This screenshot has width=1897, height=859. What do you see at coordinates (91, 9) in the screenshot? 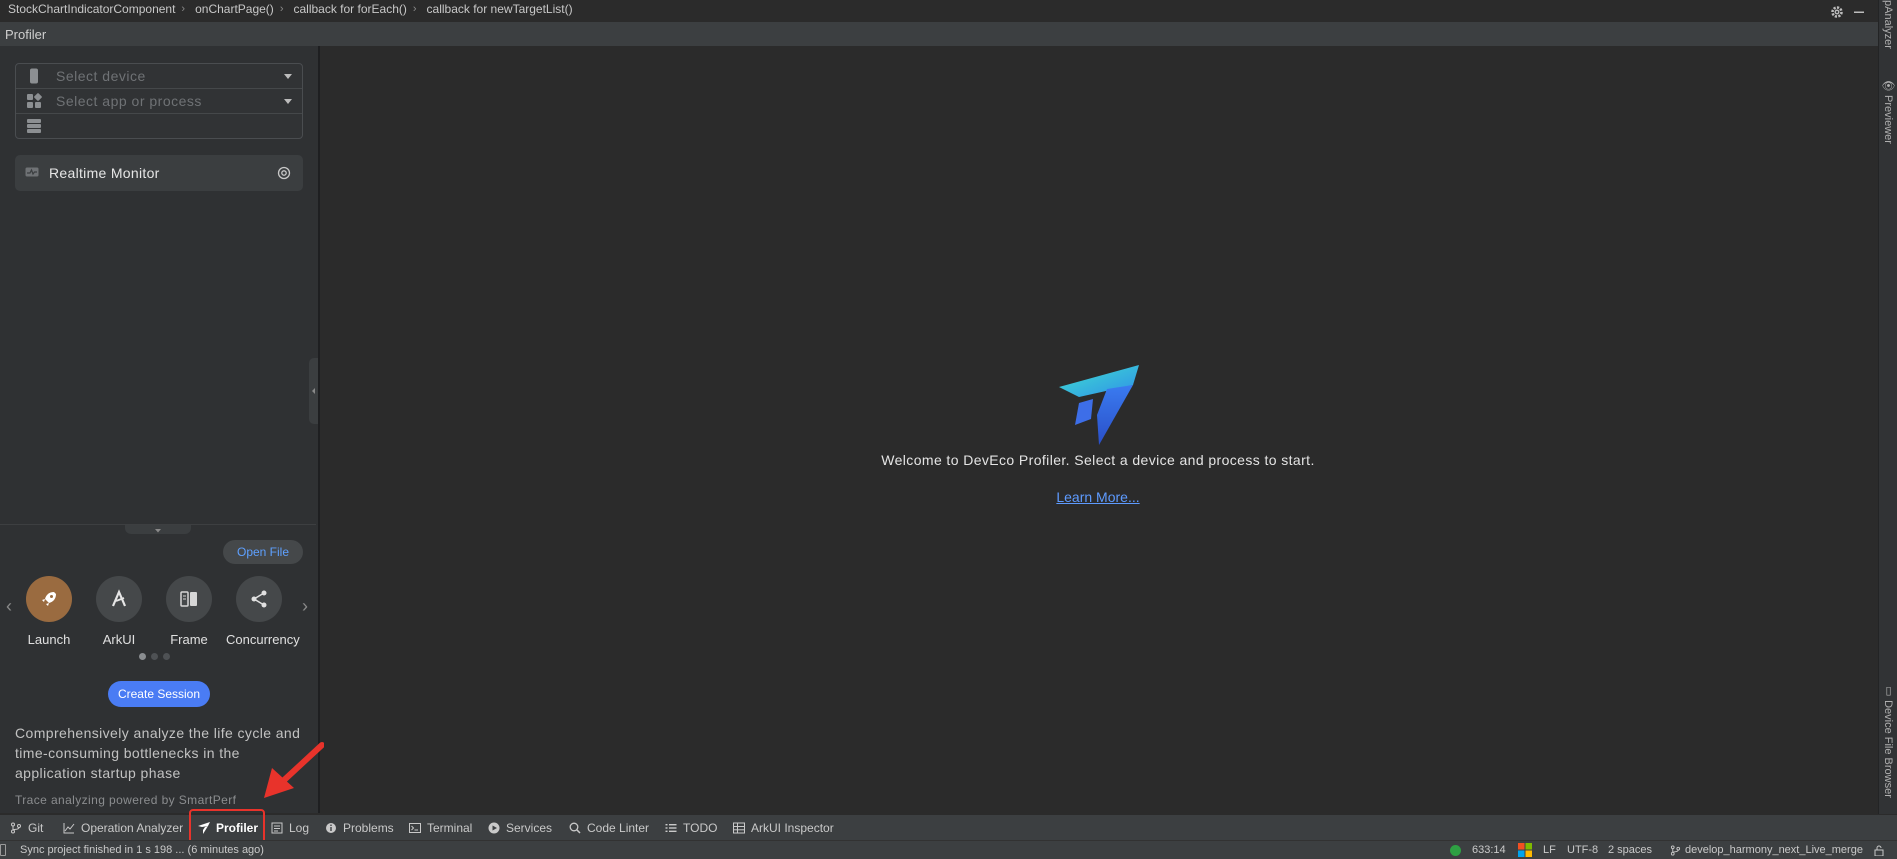
I see `breadcrumb-item: StockChartIndicatorComponent` at bounding box center [91, 9].